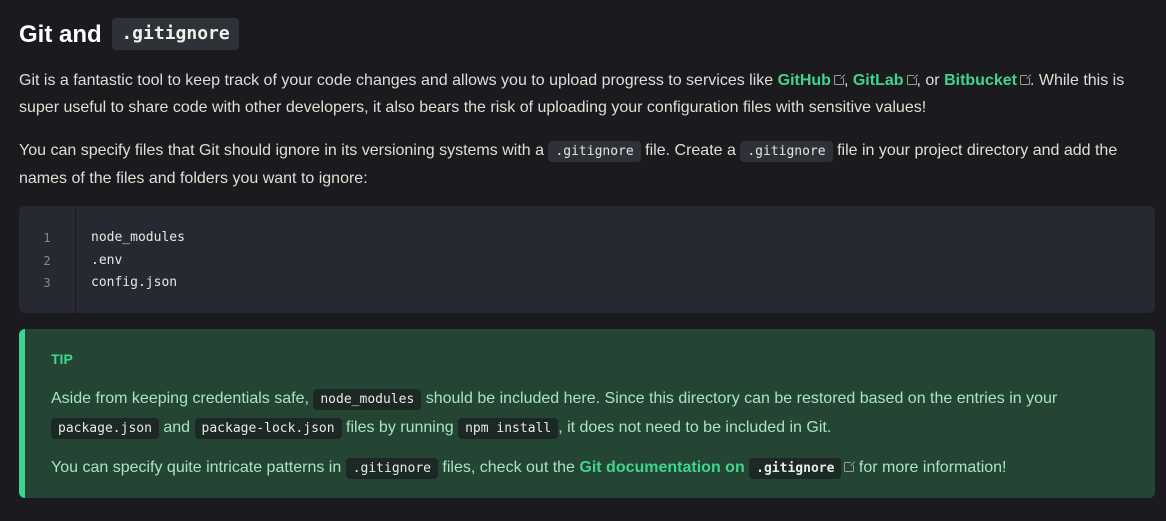 This screenshot has height=521, width=1166. What do you see at coordinates (878, 80) in the screenshot?
I see `link-label: GitLab` at bounding box center [878, 80].